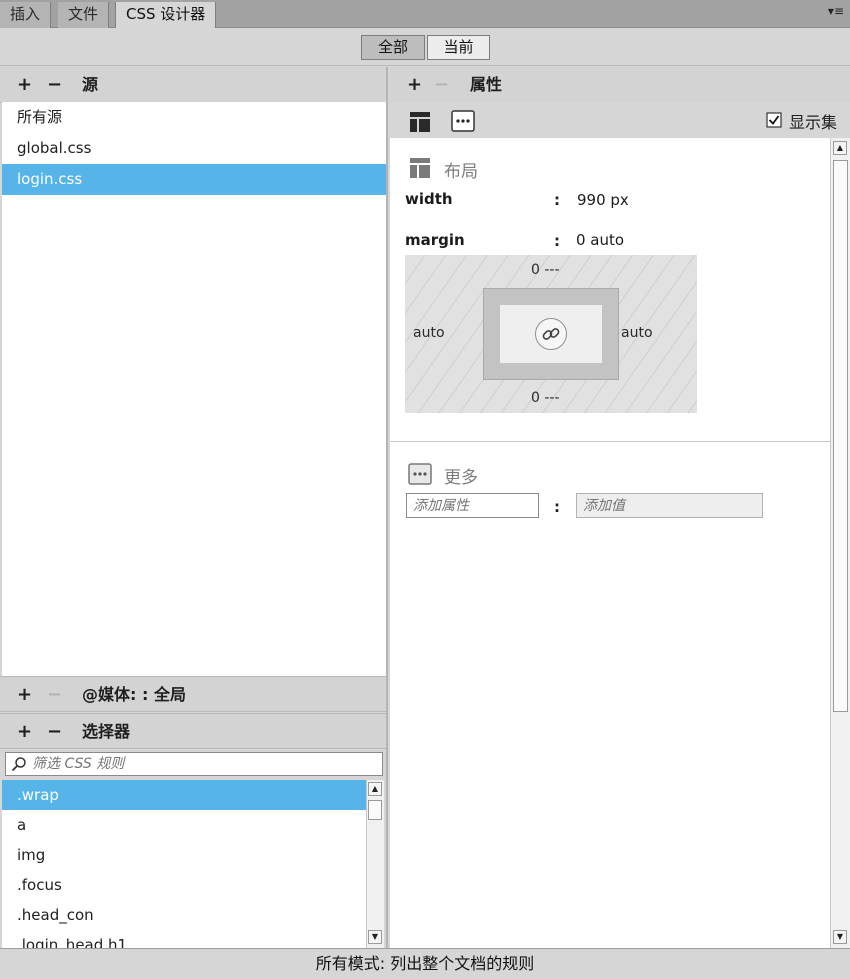 The width and height of the screenshot is (850, 979). Describe the element at coordinates (375, 864) in the screenshot. I see `selectors-scrollbar: ▲ ▼` at that location.